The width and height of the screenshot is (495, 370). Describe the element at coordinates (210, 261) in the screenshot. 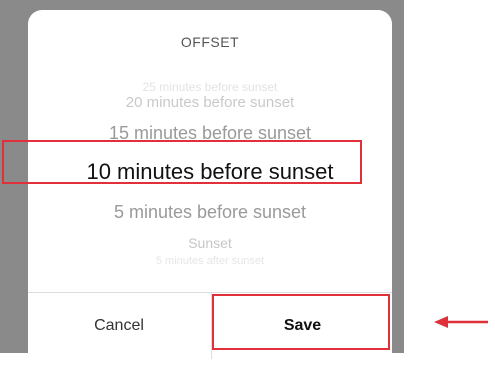

I see `picker-option: 5 minutes after sunset` at that location.